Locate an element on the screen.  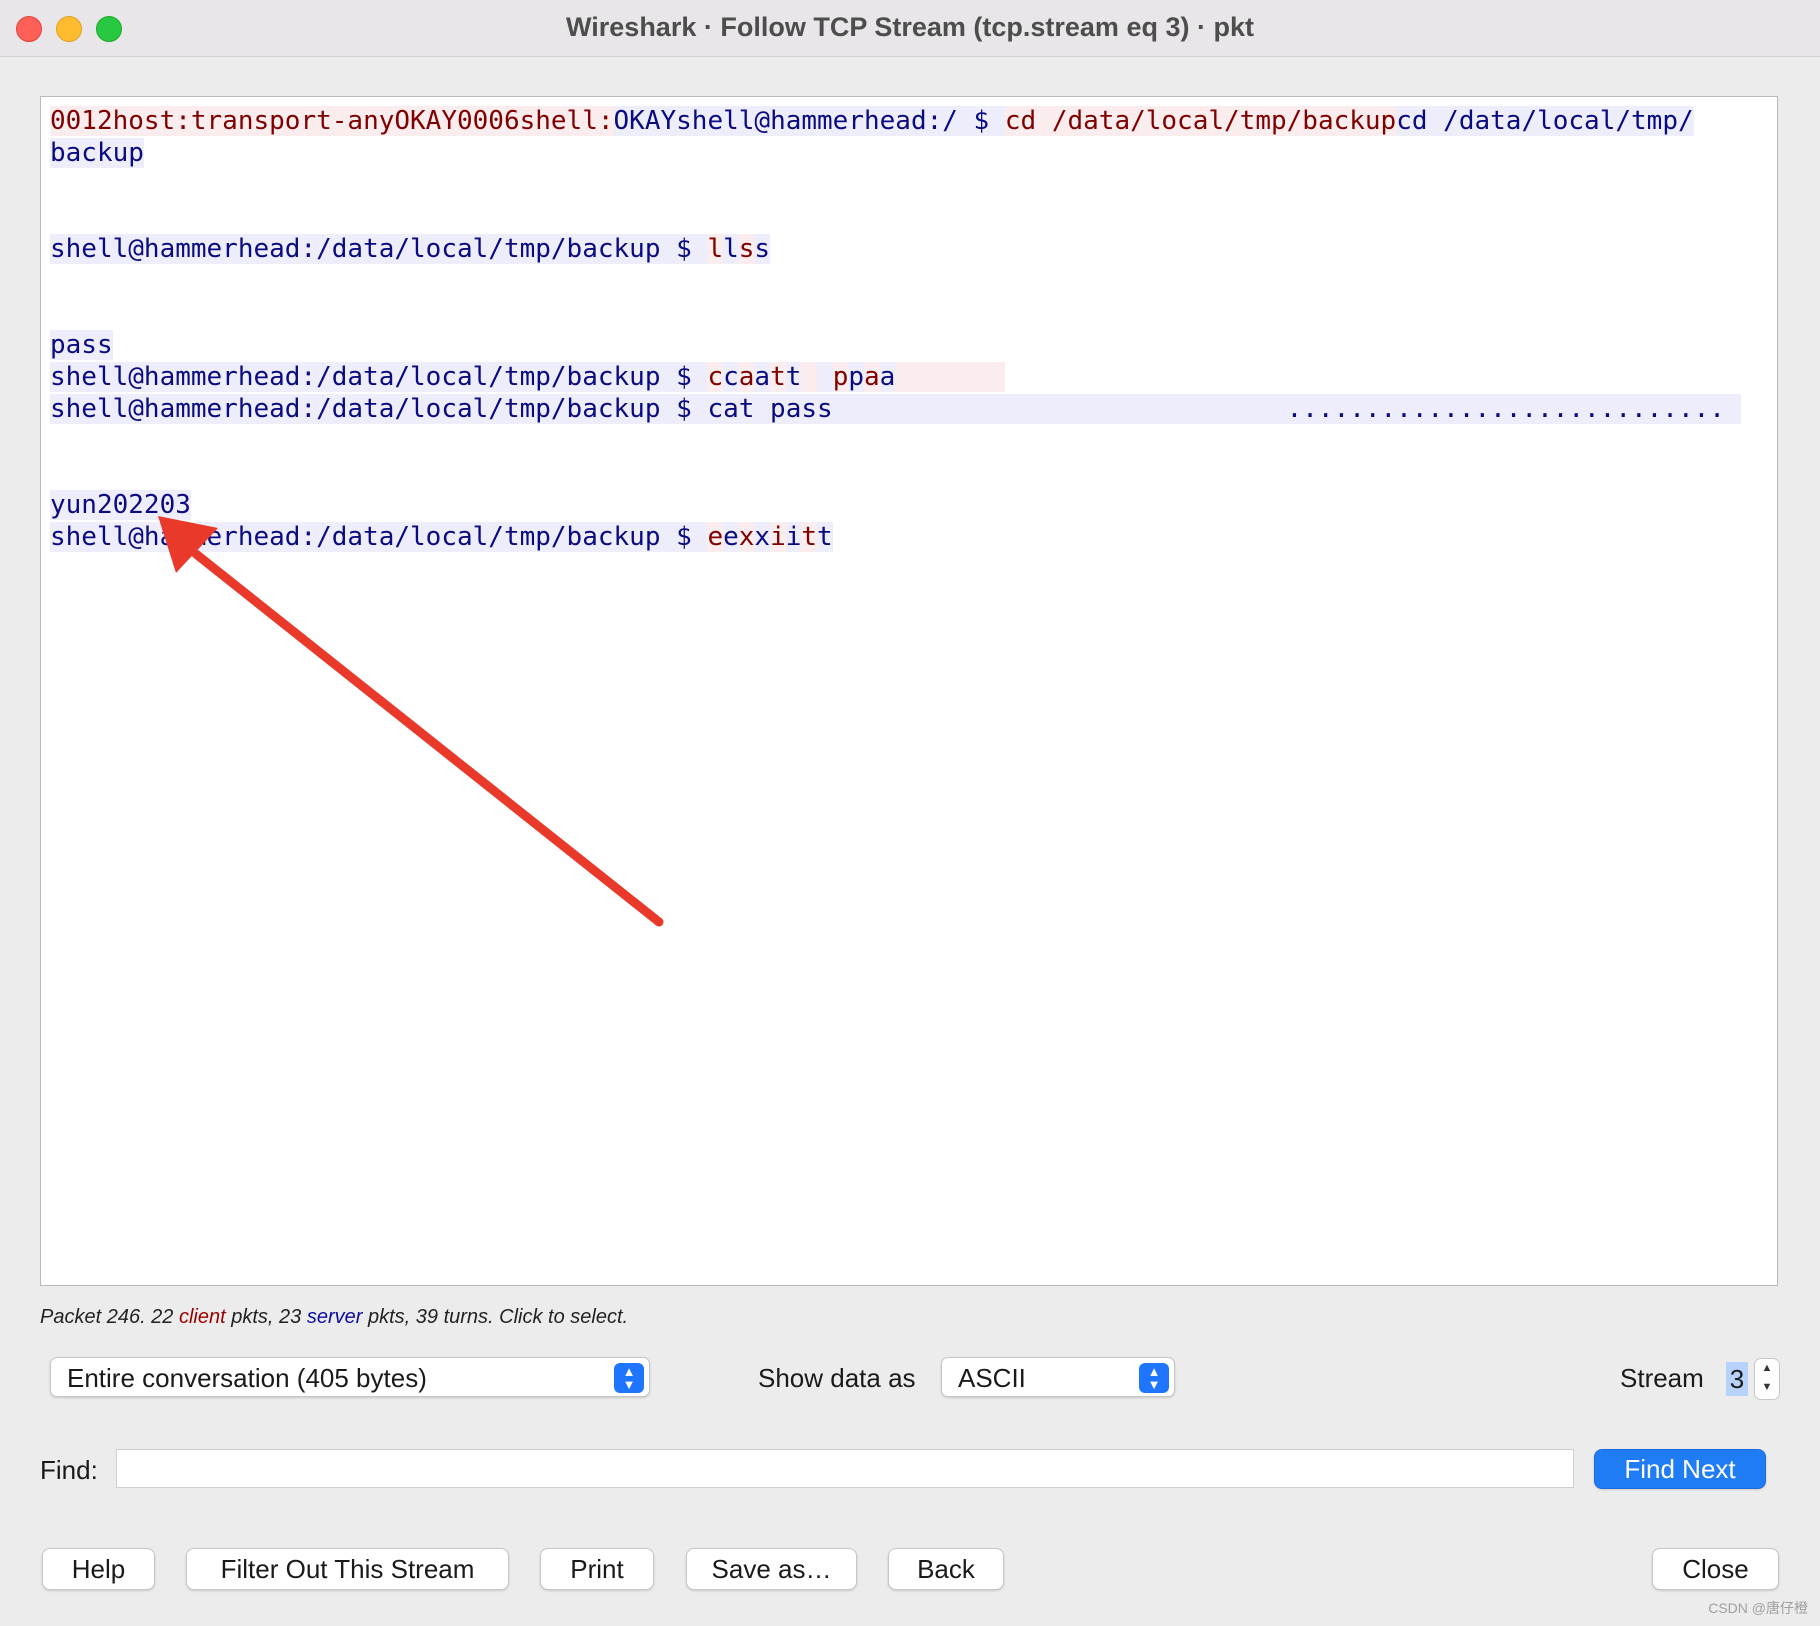
server-segment: i is located at coordinates (793, 537).